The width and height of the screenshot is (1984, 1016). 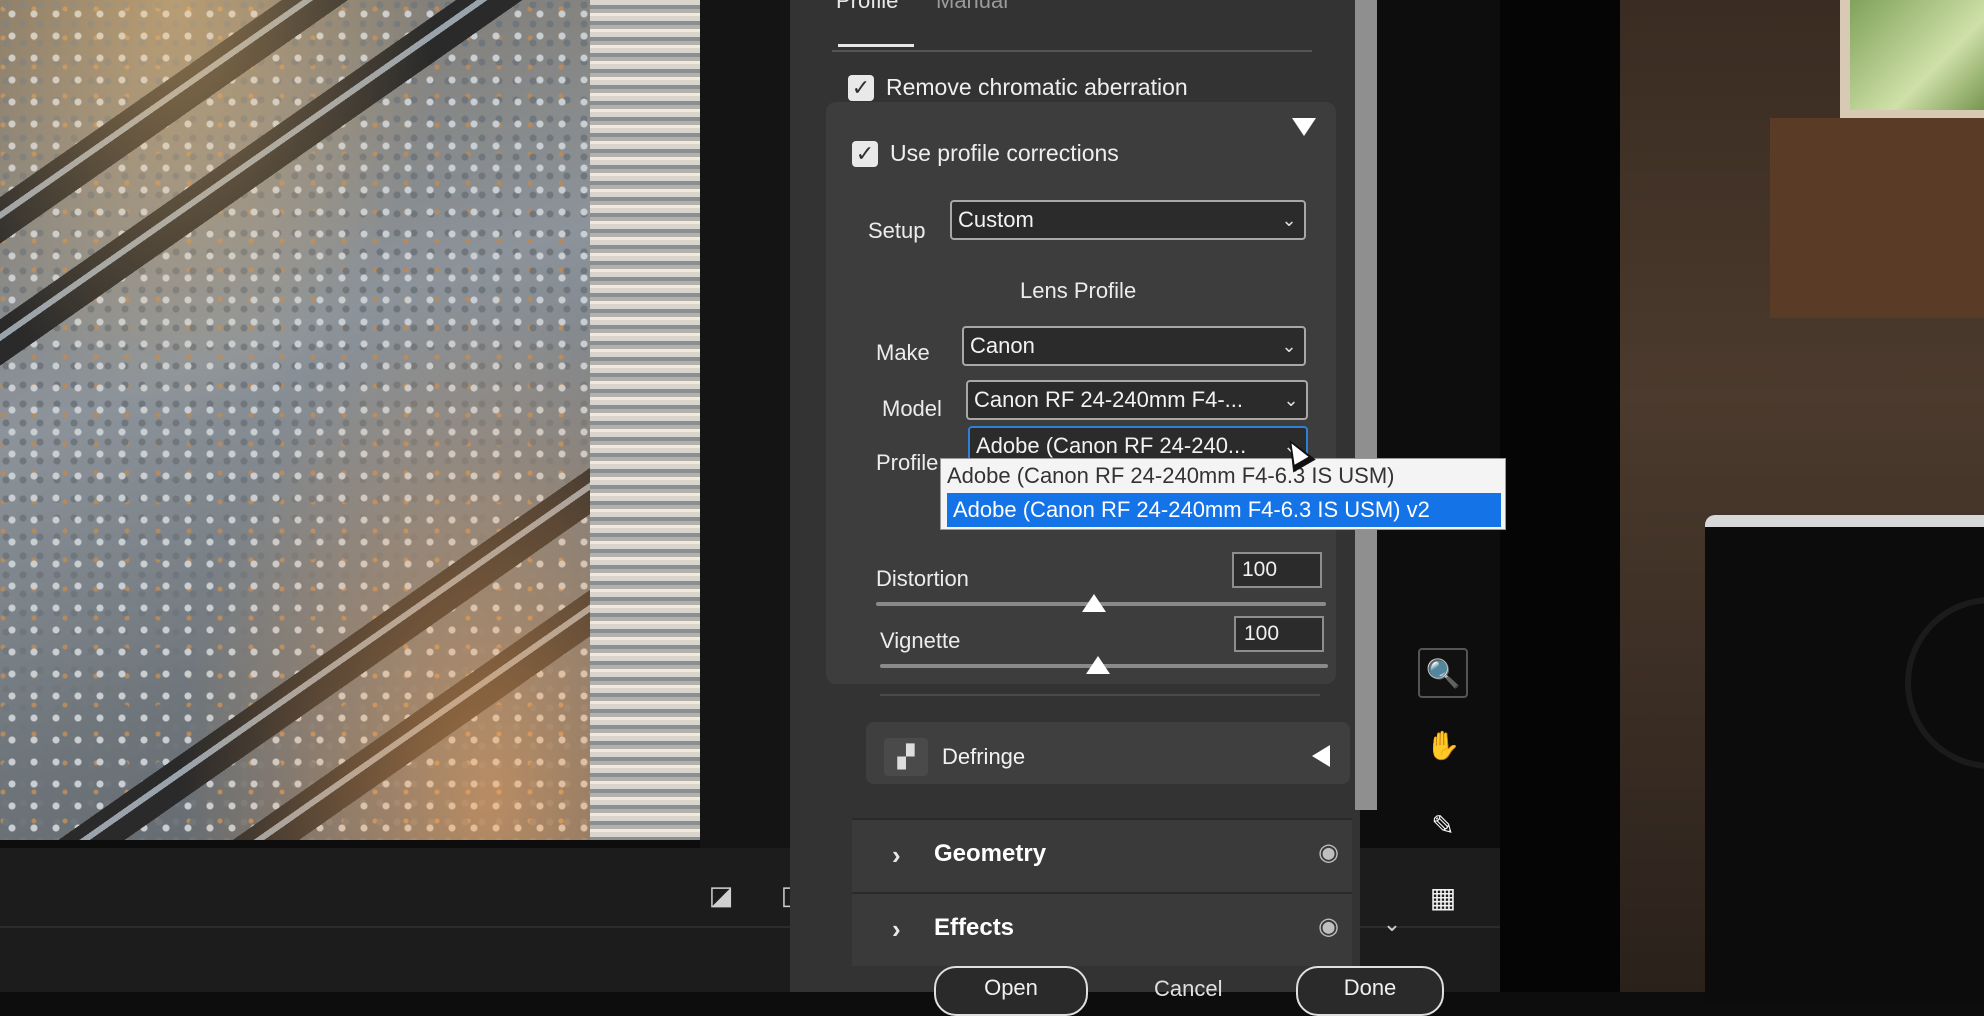 I want to click on collapse-triangle-icon, so click(x=1304, y=127).